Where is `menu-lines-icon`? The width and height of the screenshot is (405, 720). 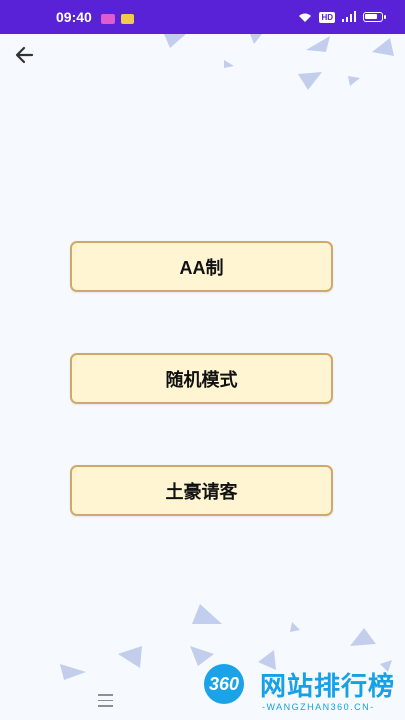
menu-lines-icon is located at coordinates (105, 701).